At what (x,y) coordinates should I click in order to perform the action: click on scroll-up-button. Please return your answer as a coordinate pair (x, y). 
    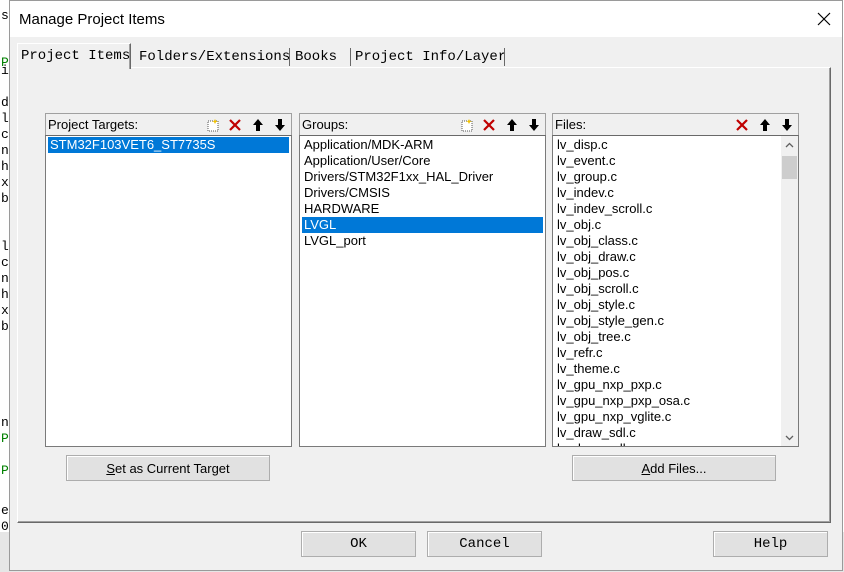
    Looking at the image, I should click on (789, 144).